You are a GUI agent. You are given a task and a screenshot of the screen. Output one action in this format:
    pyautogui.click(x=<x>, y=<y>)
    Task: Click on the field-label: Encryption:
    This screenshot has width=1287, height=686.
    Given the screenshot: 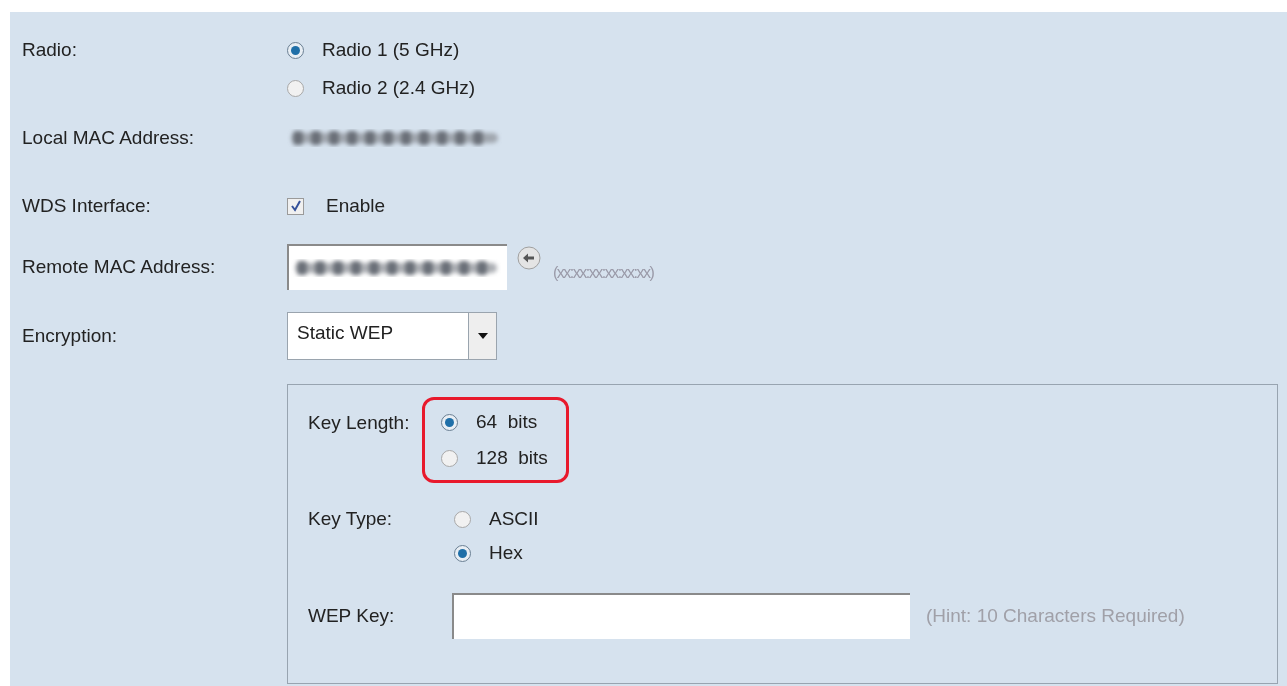 What is the action you would take?
    pyautogui.click(x=70, y=335)
    